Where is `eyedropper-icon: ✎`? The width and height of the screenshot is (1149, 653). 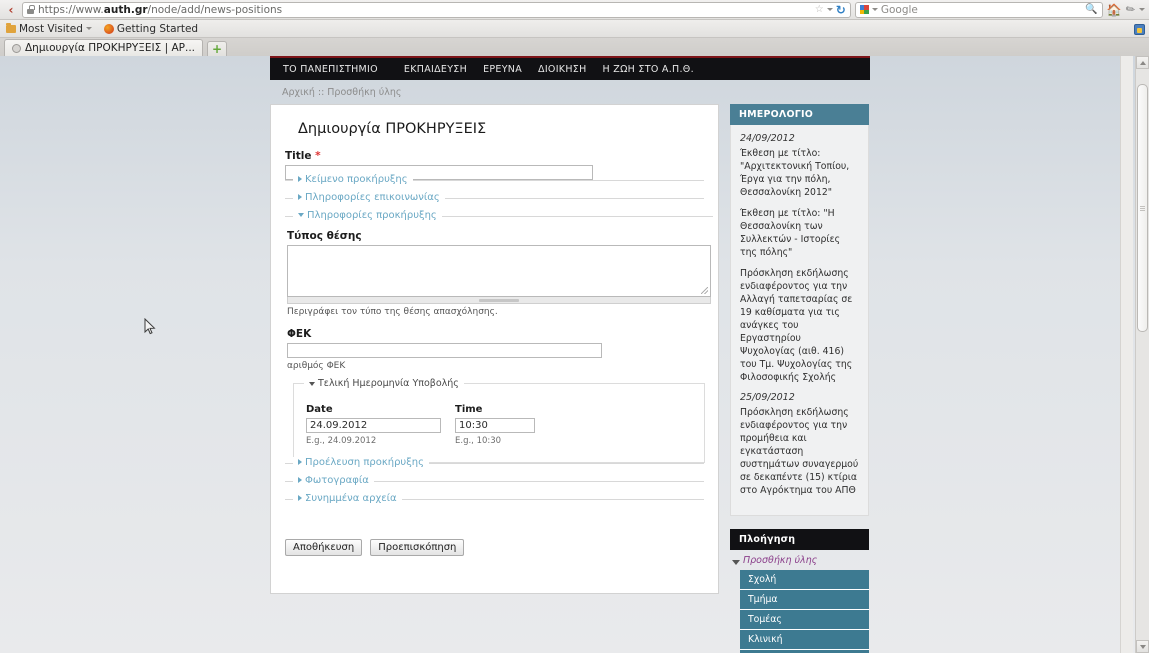
eyedropper-icon: ✎ is located at coordinates (1130, 10).